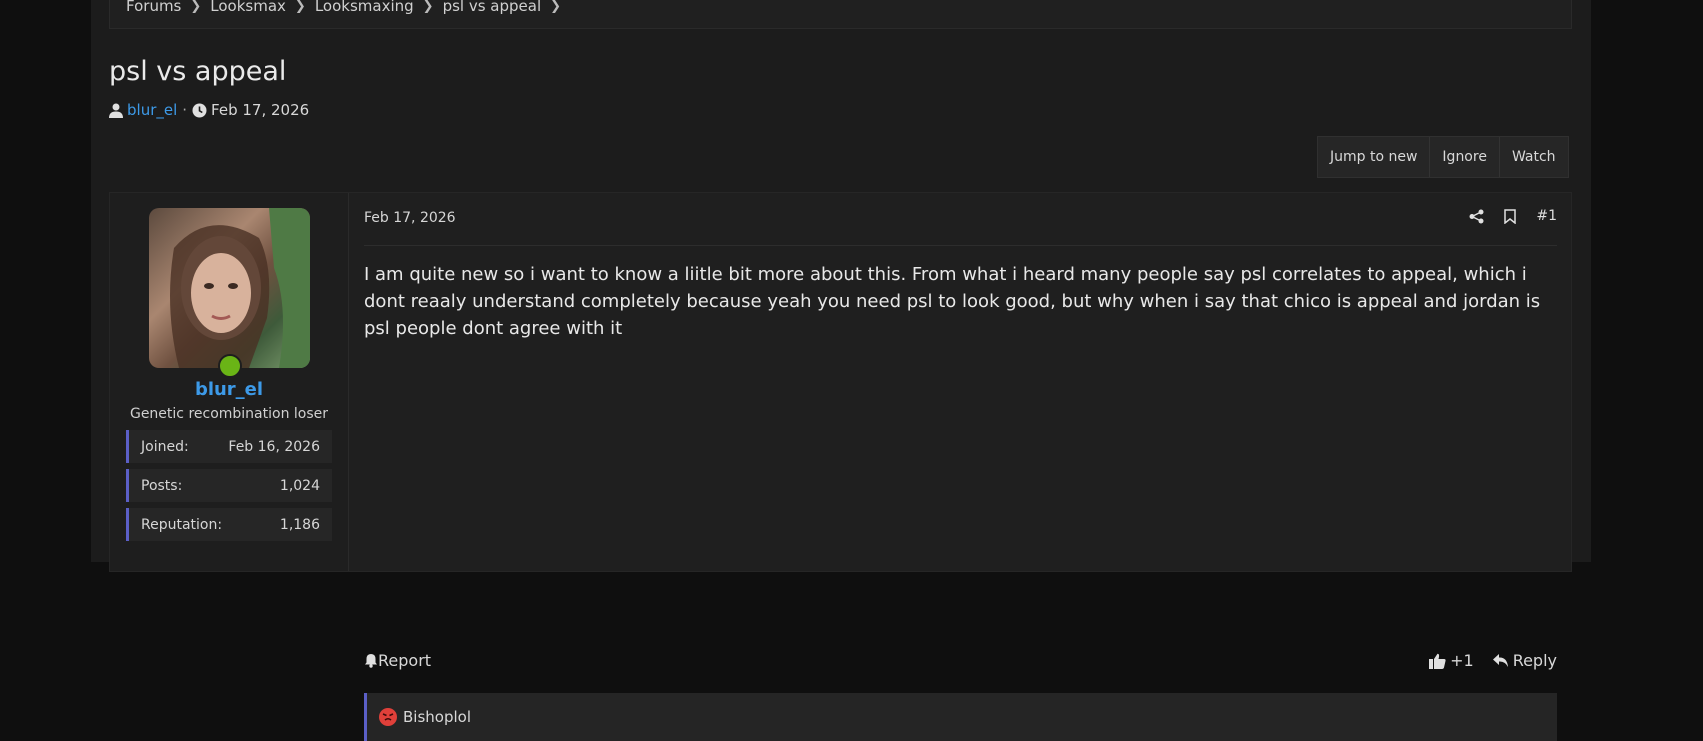 The image size is (1703, 741). Describe the element at coordinates (1462, 660) in the screenshot. I see `like-count: +1` at that location.